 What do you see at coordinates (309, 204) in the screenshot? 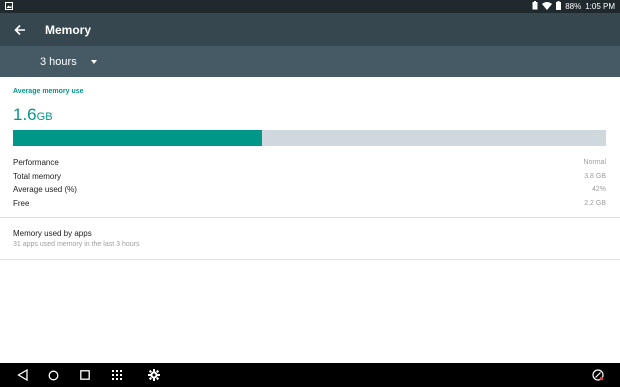
I see `stat-row-free: Free 2.2 GB` at bounding box center [309, 204].